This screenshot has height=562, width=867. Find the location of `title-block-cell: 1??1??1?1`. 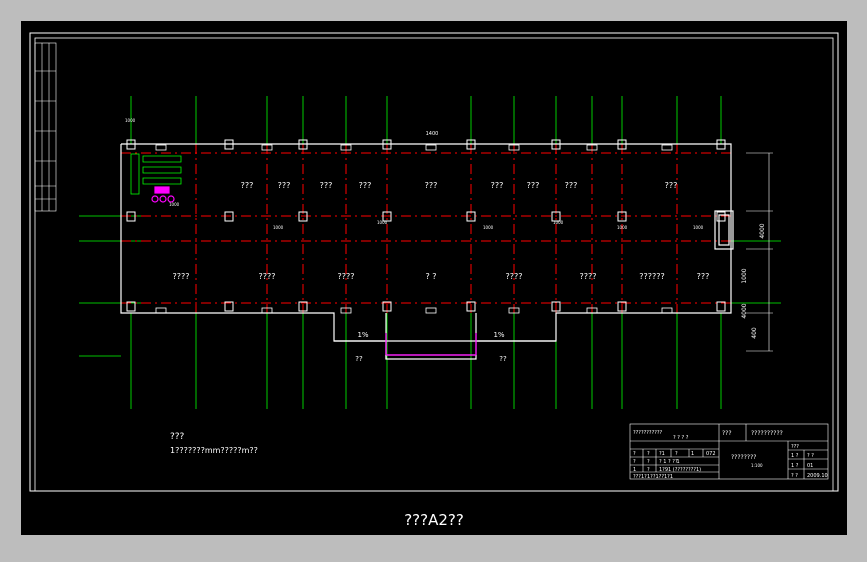

title-block-cell: 1??1??1?1 is located at coordinates (660, 477).